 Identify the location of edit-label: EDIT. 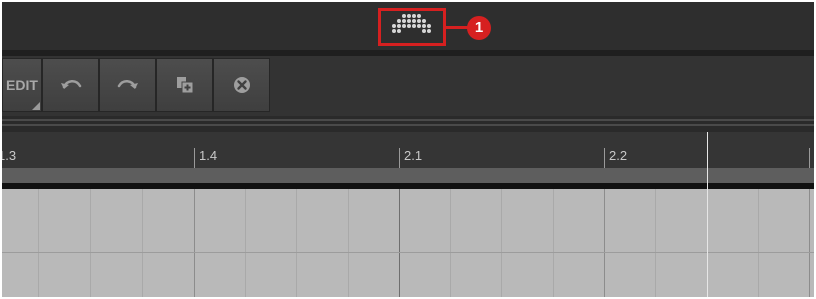
(22, 85).